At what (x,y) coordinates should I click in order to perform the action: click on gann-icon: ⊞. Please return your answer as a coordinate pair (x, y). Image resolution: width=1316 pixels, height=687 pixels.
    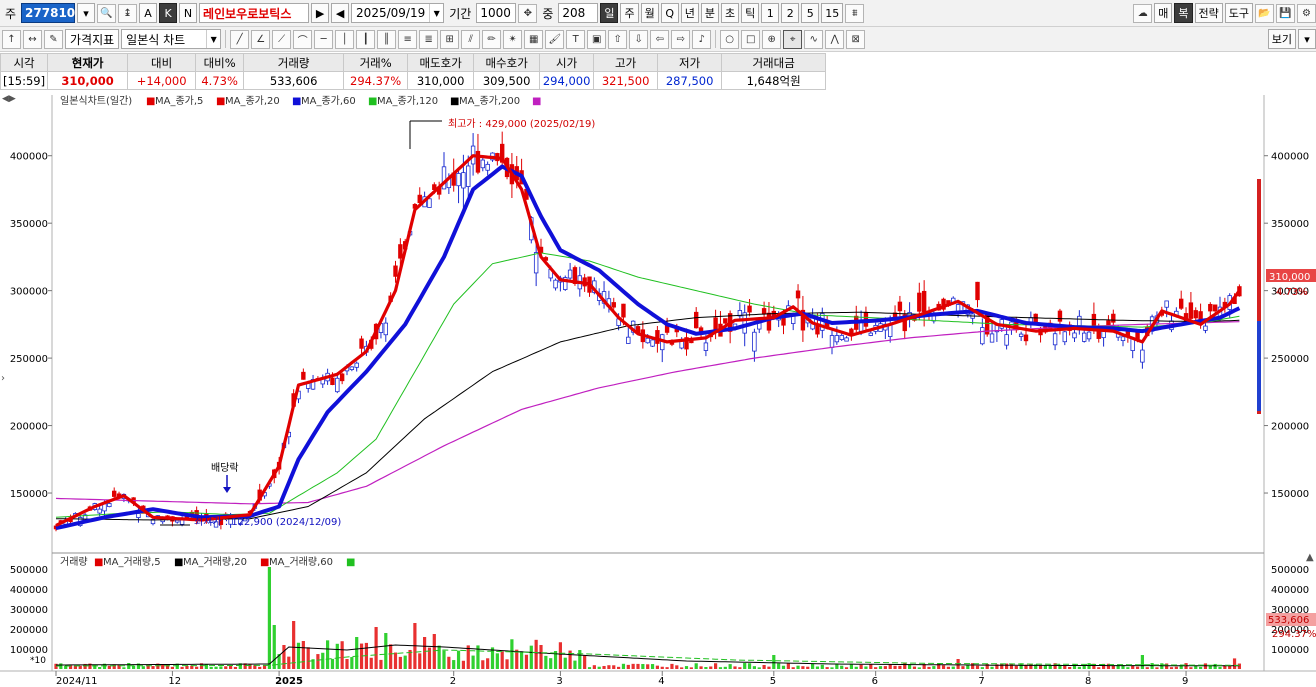
    Looking at the image, I should click on (450, 39).